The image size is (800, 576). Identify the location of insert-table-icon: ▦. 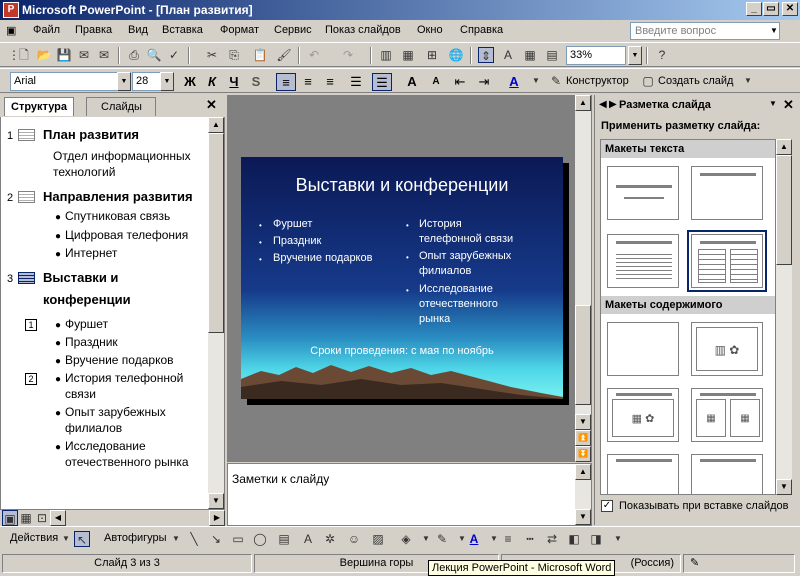
(408, 55).